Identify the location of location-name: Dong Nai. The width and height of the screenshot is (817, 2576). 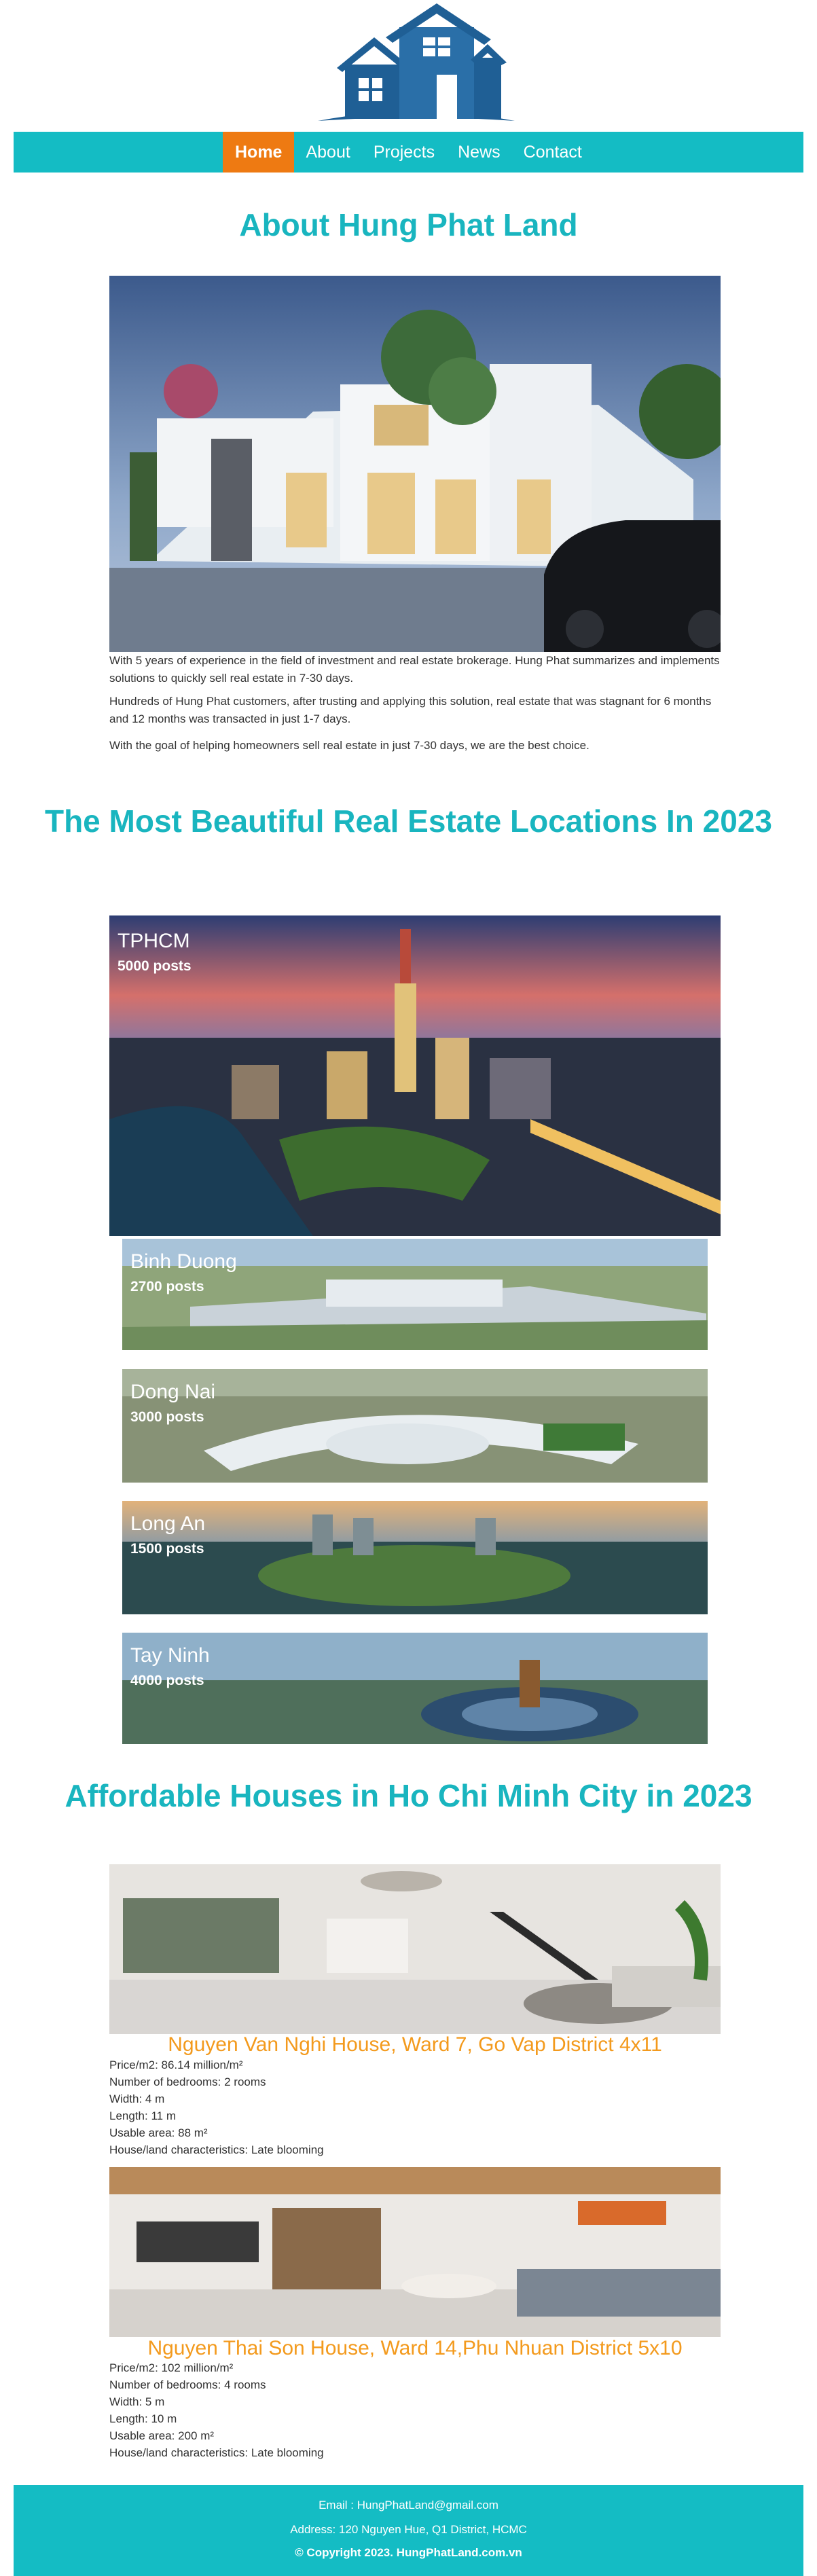
(173, 1392).